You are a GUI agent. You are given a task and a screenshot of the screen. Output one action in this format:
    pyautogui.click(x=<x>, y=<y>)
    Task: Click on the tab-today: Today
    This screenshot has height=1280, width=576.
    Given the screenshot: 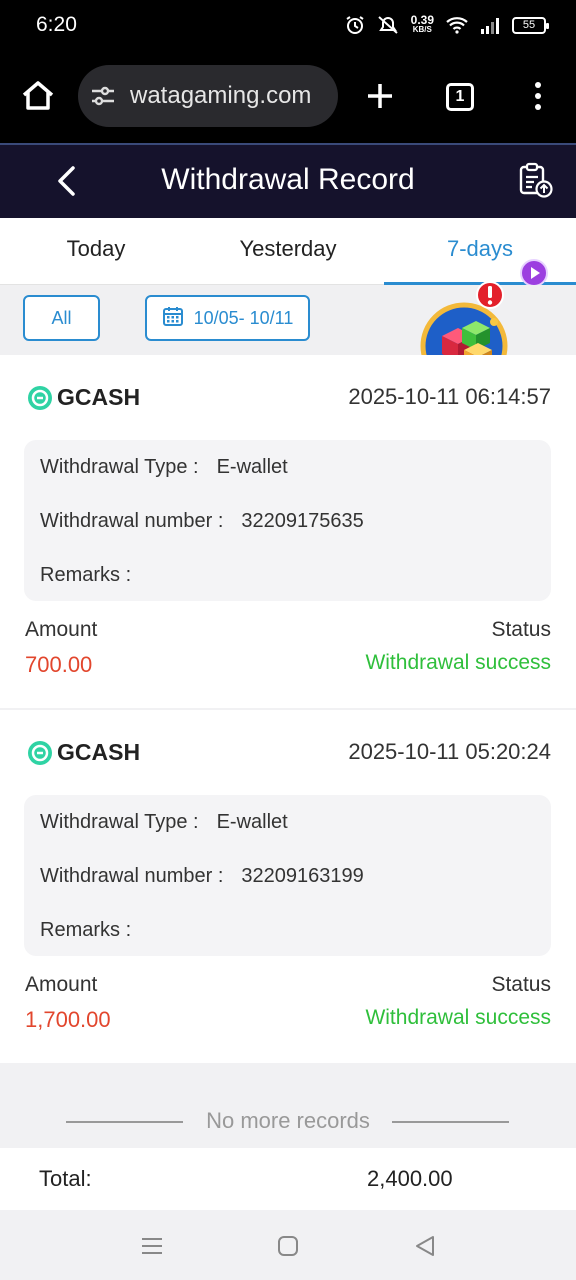 What is the action you would take?
    pyautogui.click(x=96, y=249)
    